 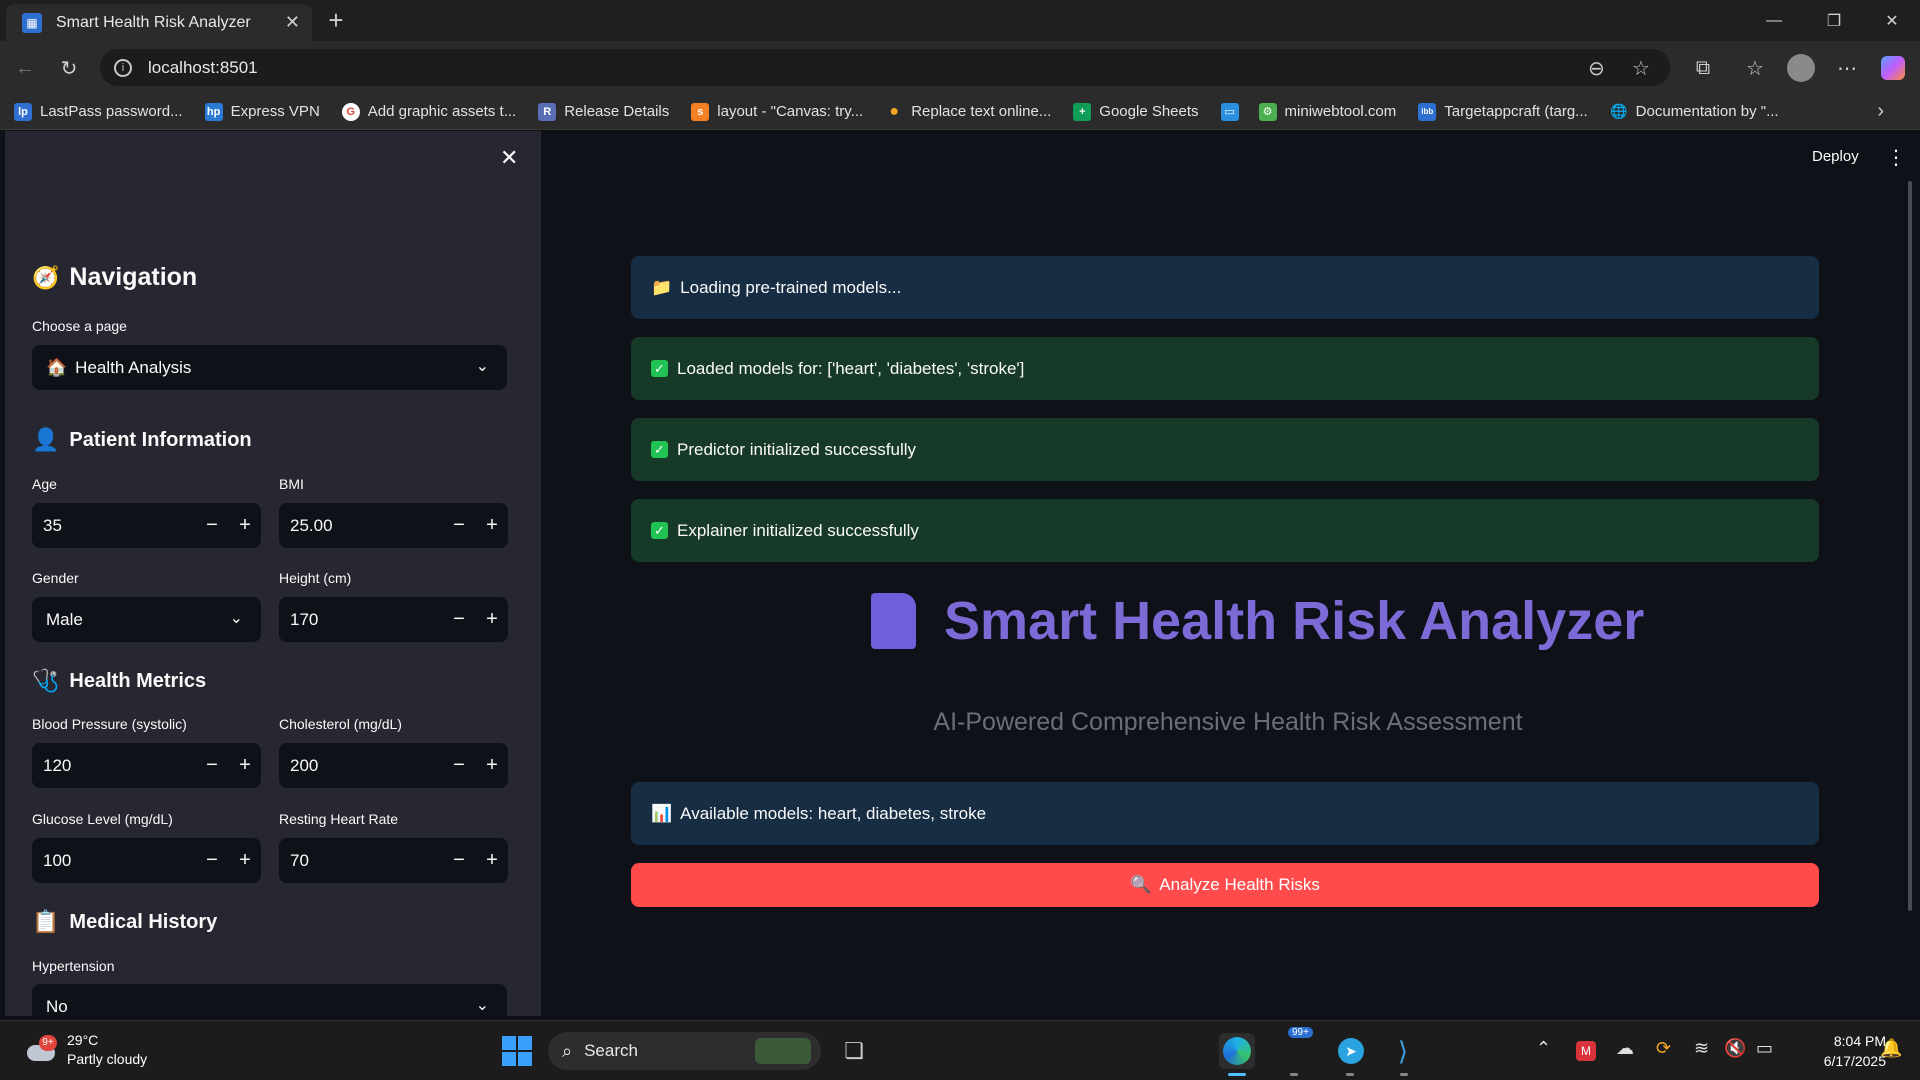 I want to click on profile-avatar, so click(x=1801, y=68).